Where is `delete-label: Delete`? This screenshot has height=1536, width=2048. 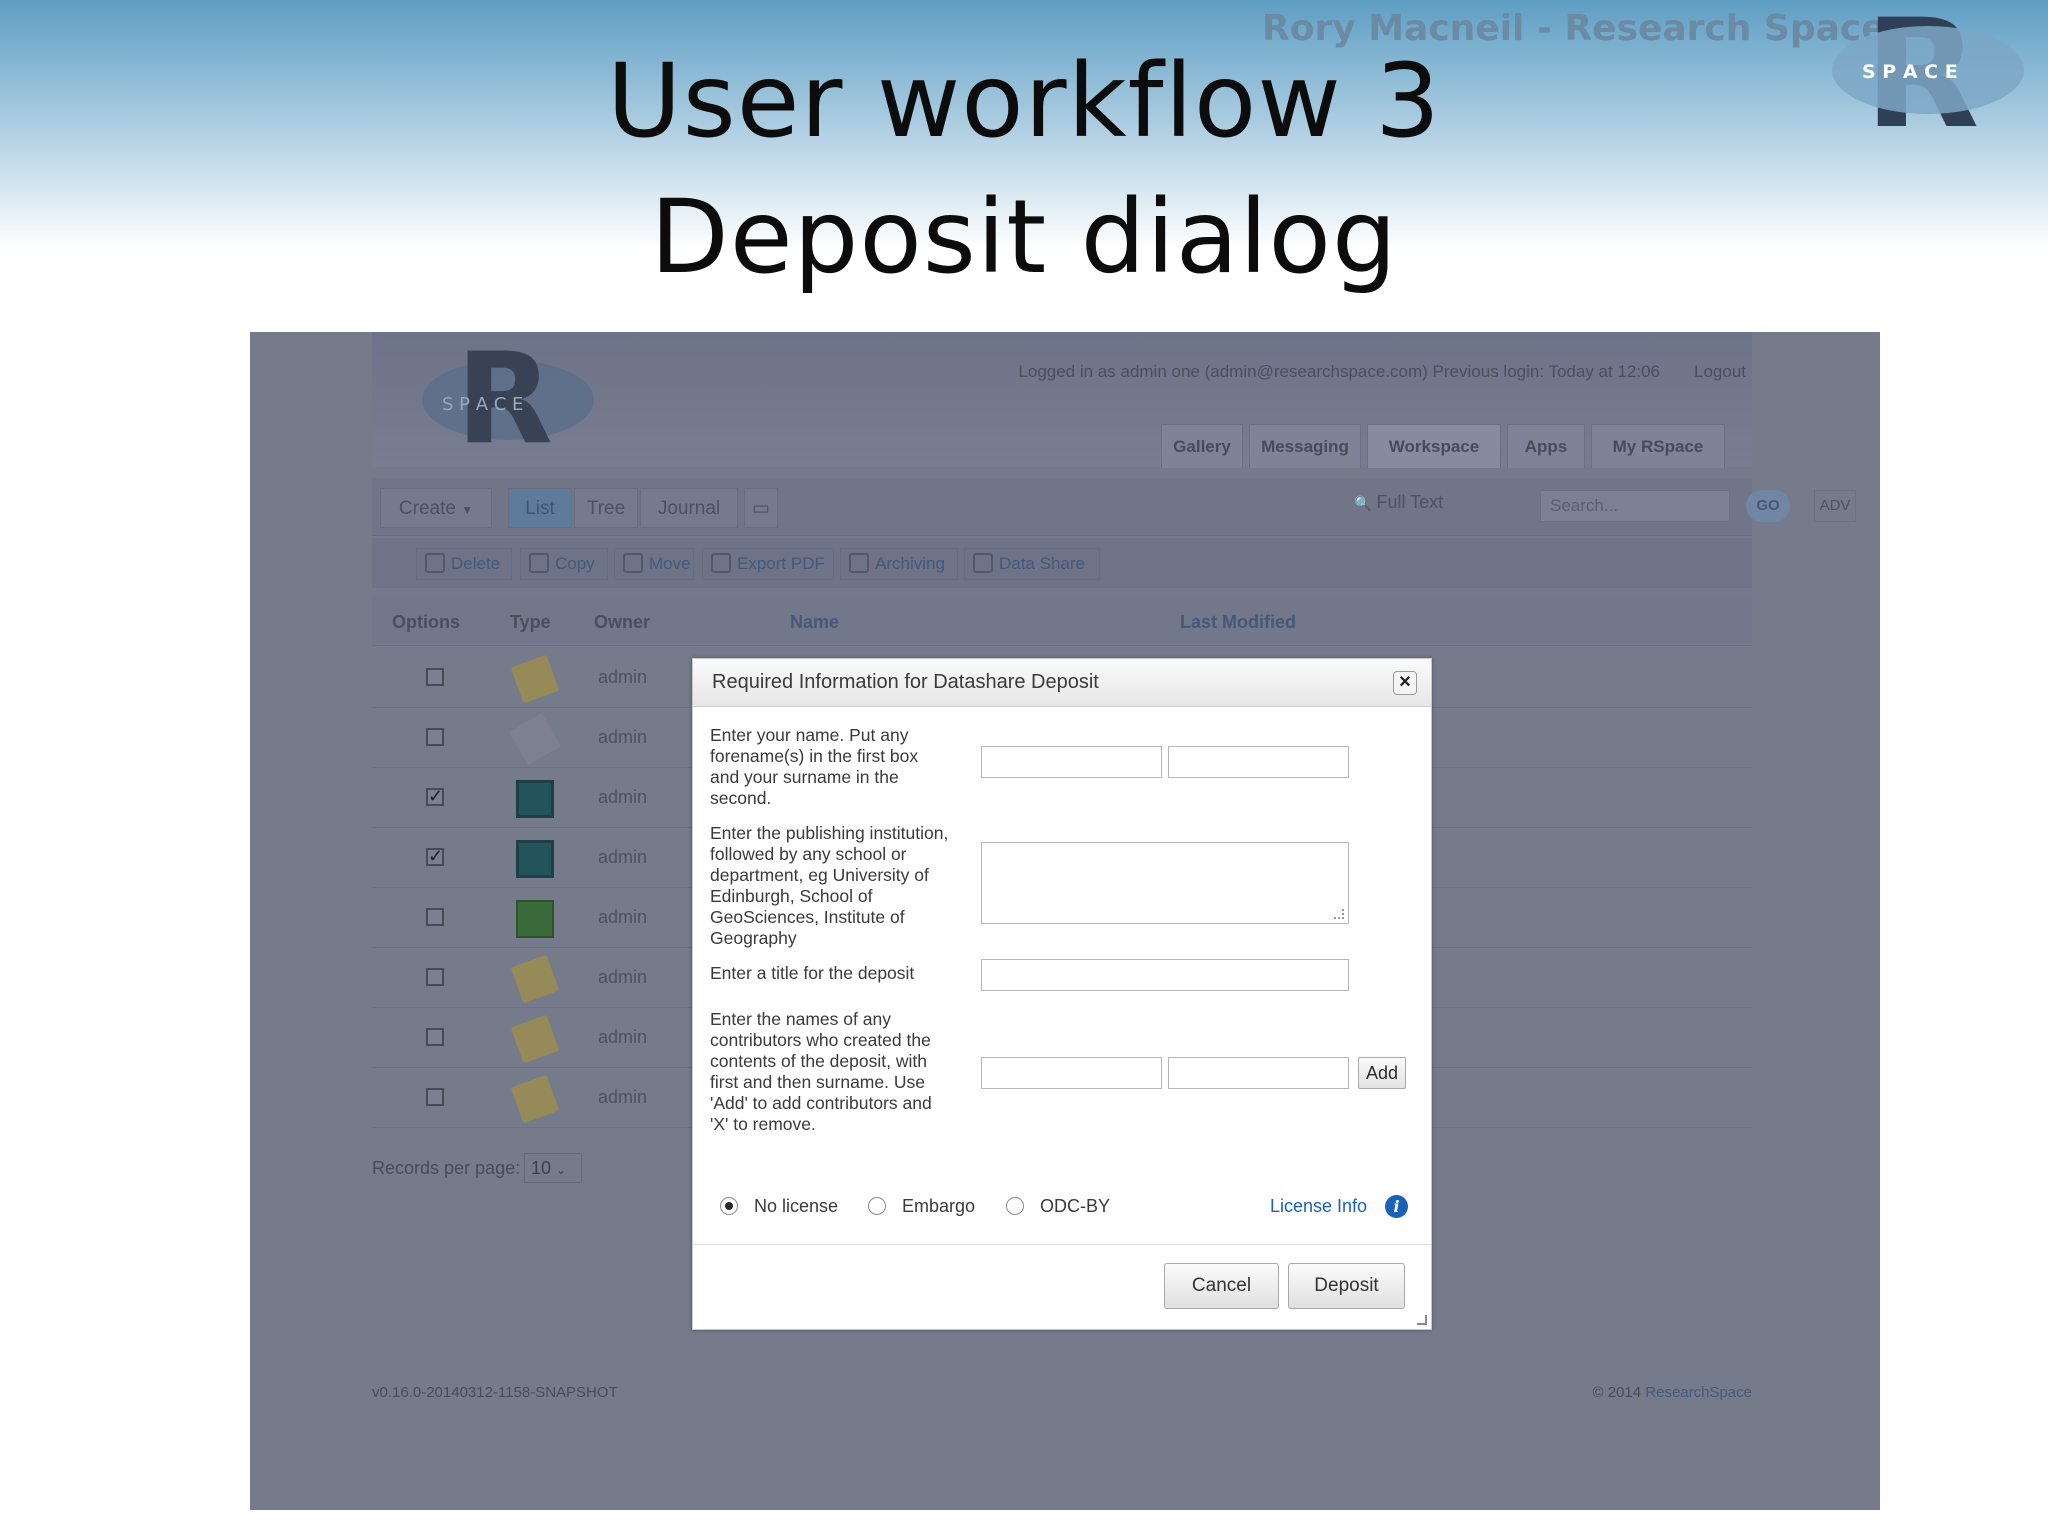 delete-label: Delete is located at coordinates (476, 563).